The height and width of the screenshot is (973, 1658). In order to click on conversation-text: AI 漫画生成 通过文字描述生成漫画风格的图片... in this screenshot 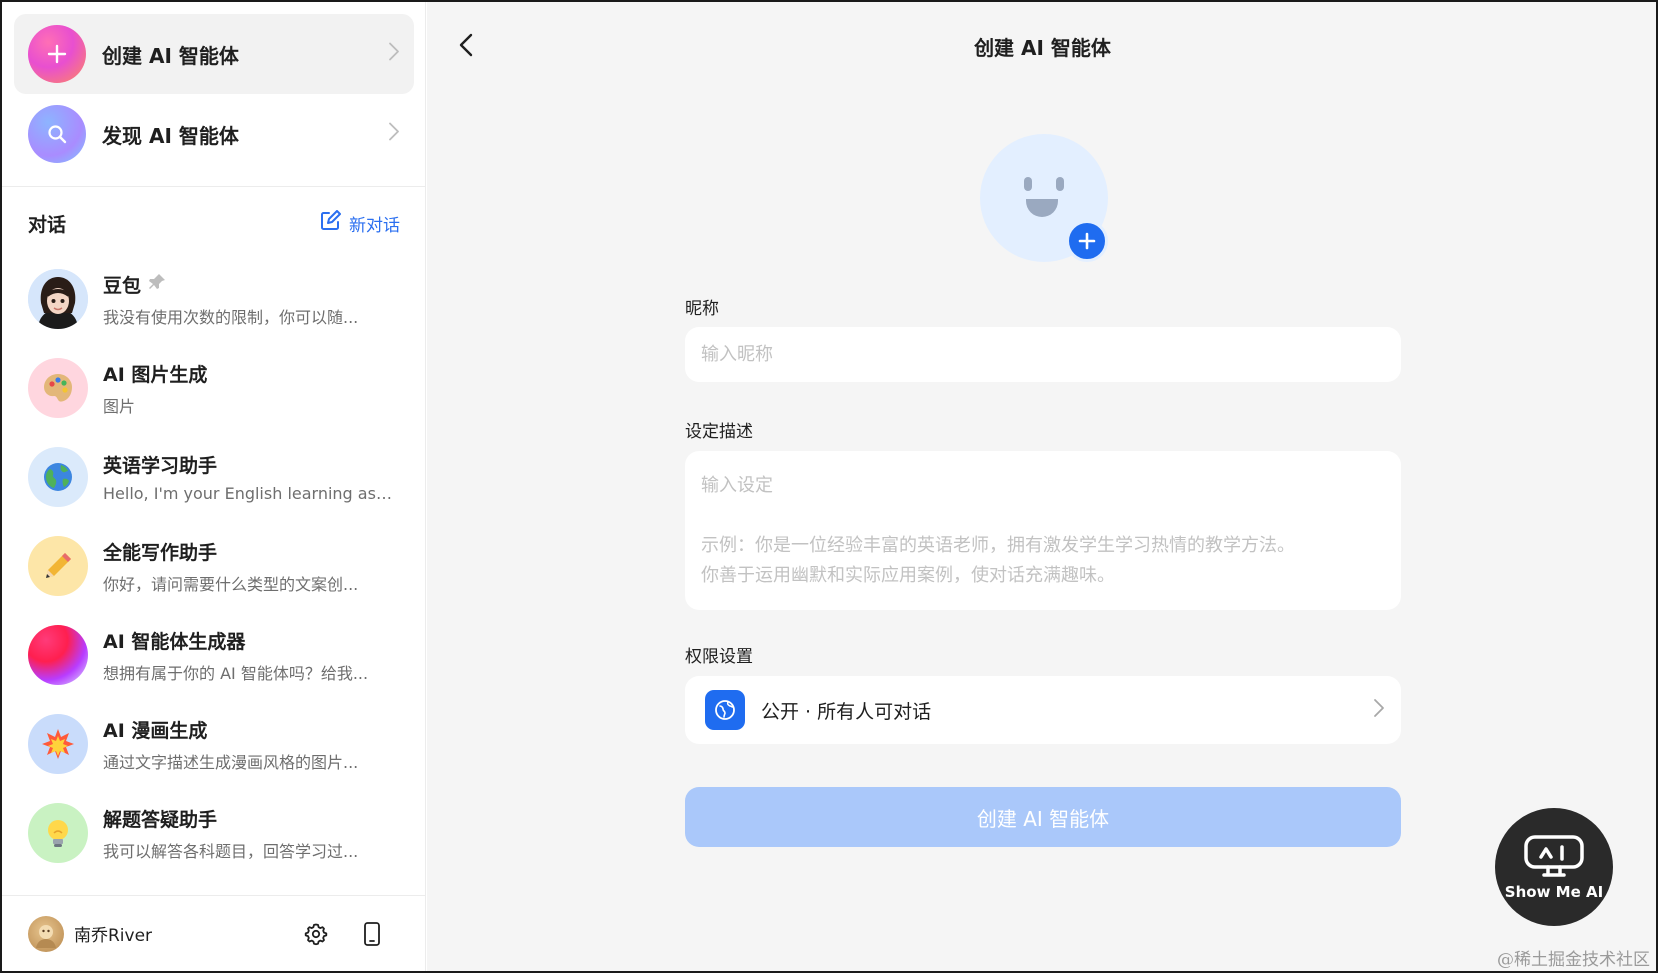, I will do `click(248, 744)`.